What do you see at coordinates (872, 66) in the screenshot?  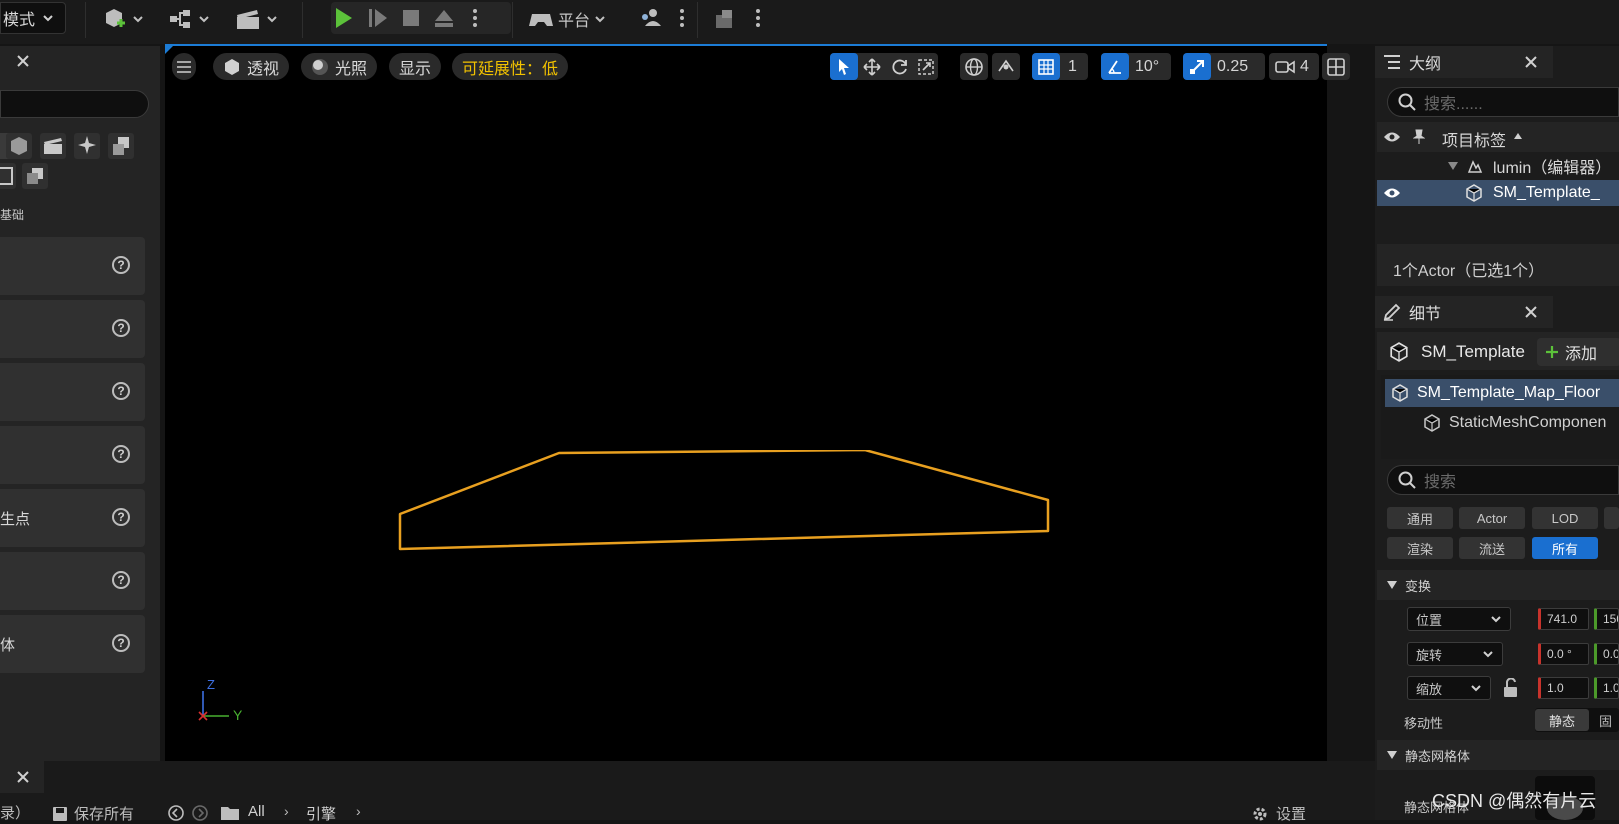 I see `translate-tool` at bounding box center [872, 66].